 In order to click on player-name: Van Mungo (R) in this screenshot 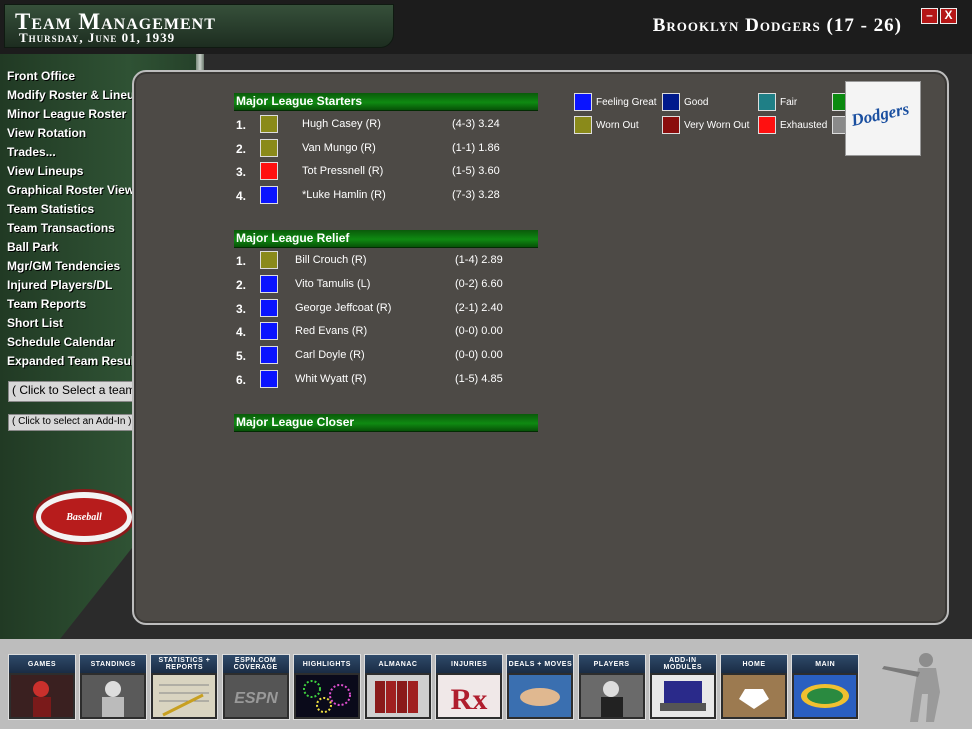, I will do `click(339, 148)`.